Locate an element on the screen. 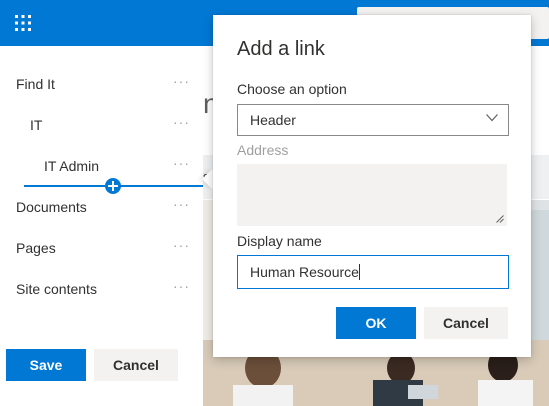  address-label: Address is located at coordinates (263, 150).